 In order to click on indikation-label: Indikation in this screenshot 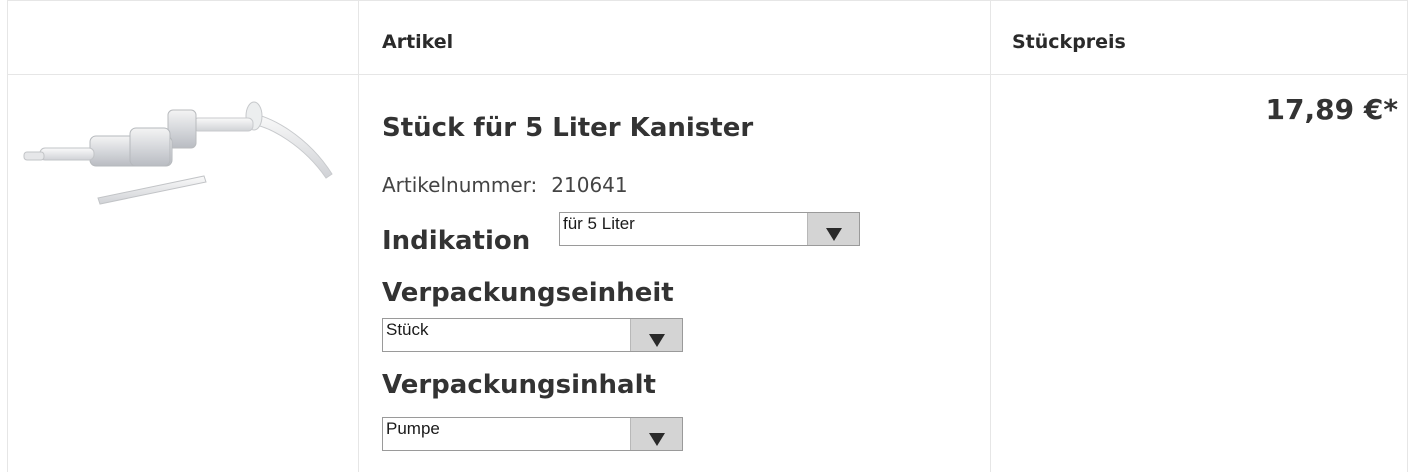, I will do `click(456, 241)`.